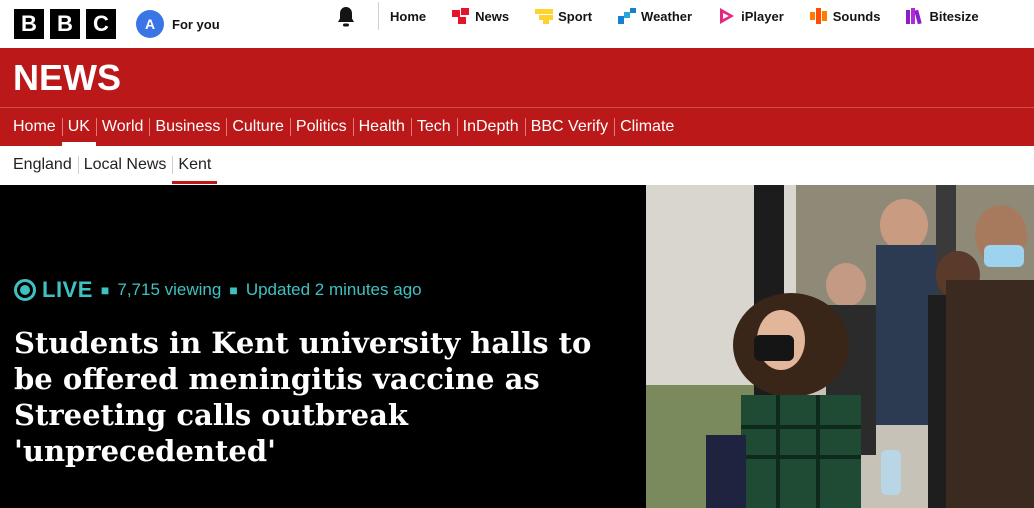 Image resolution: width=1034 pixels, height=508 pixels. I want to click on avatar: A, so click(150, 24).